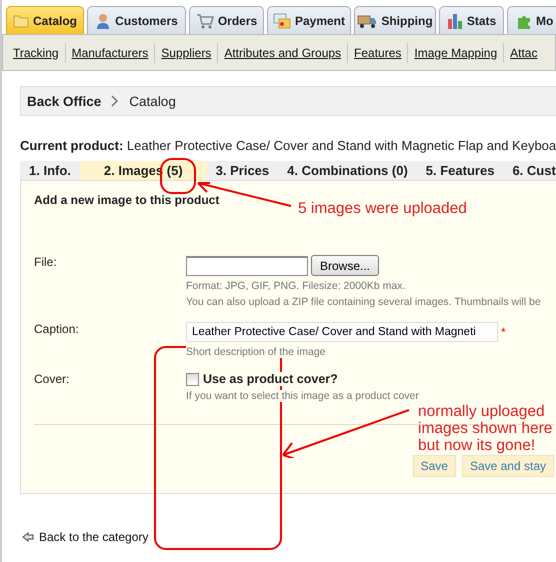 The height and width of the screenshot is (562, 556). Describe the element at coordinates (281, 20) in the screenshot. I see `card-icon` at that location.